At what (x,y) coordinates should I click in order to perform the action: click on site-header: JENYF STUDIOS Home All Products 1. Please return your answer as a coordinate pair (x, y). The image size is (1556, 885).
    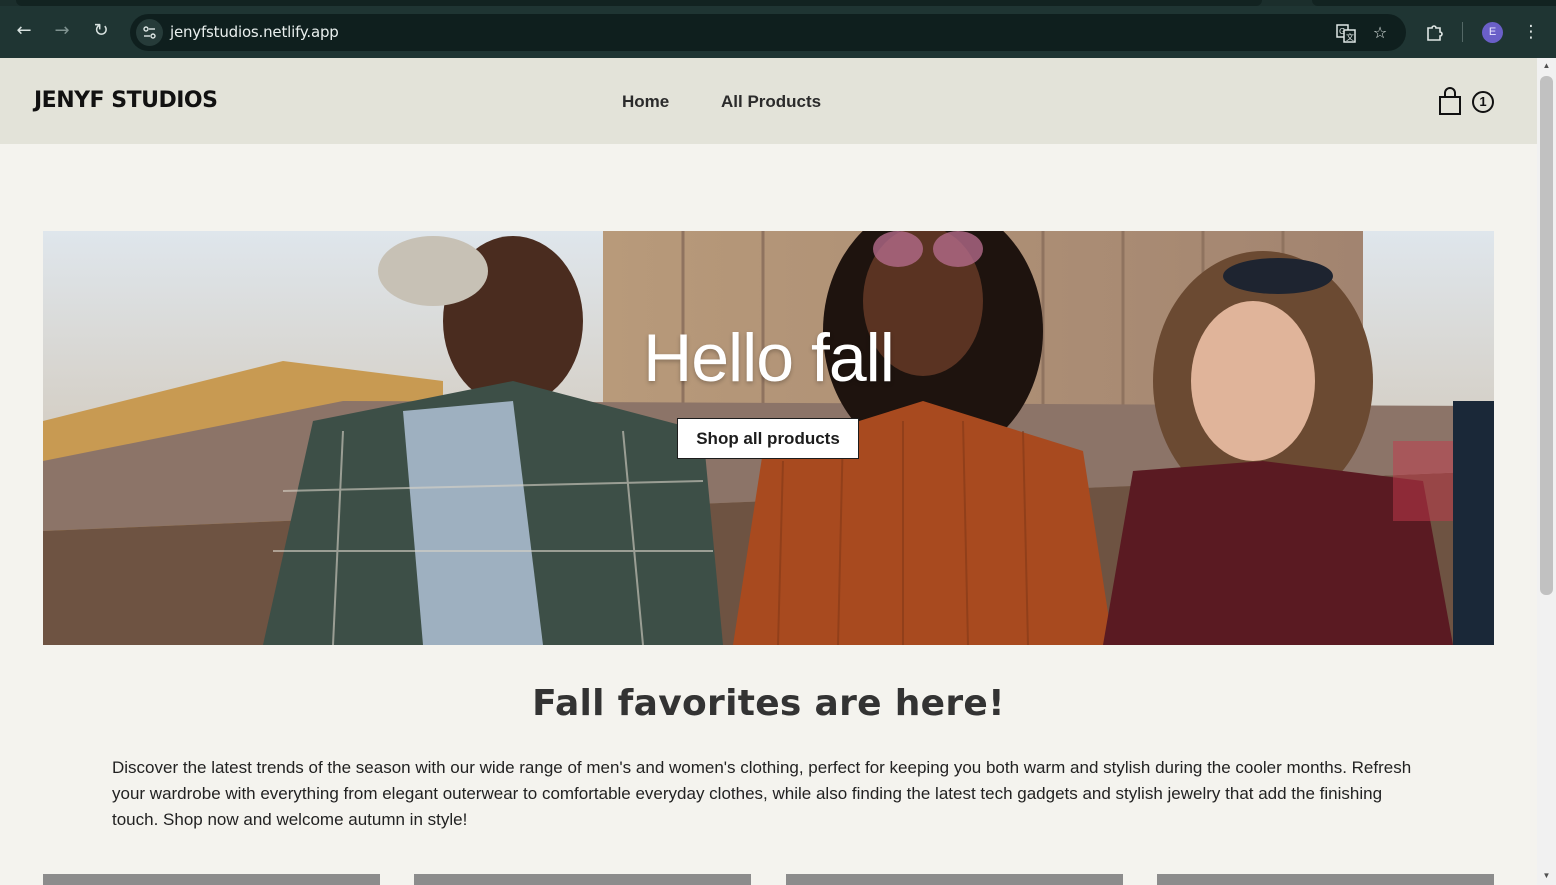
    Looking at the image, I should click on (768, 101).